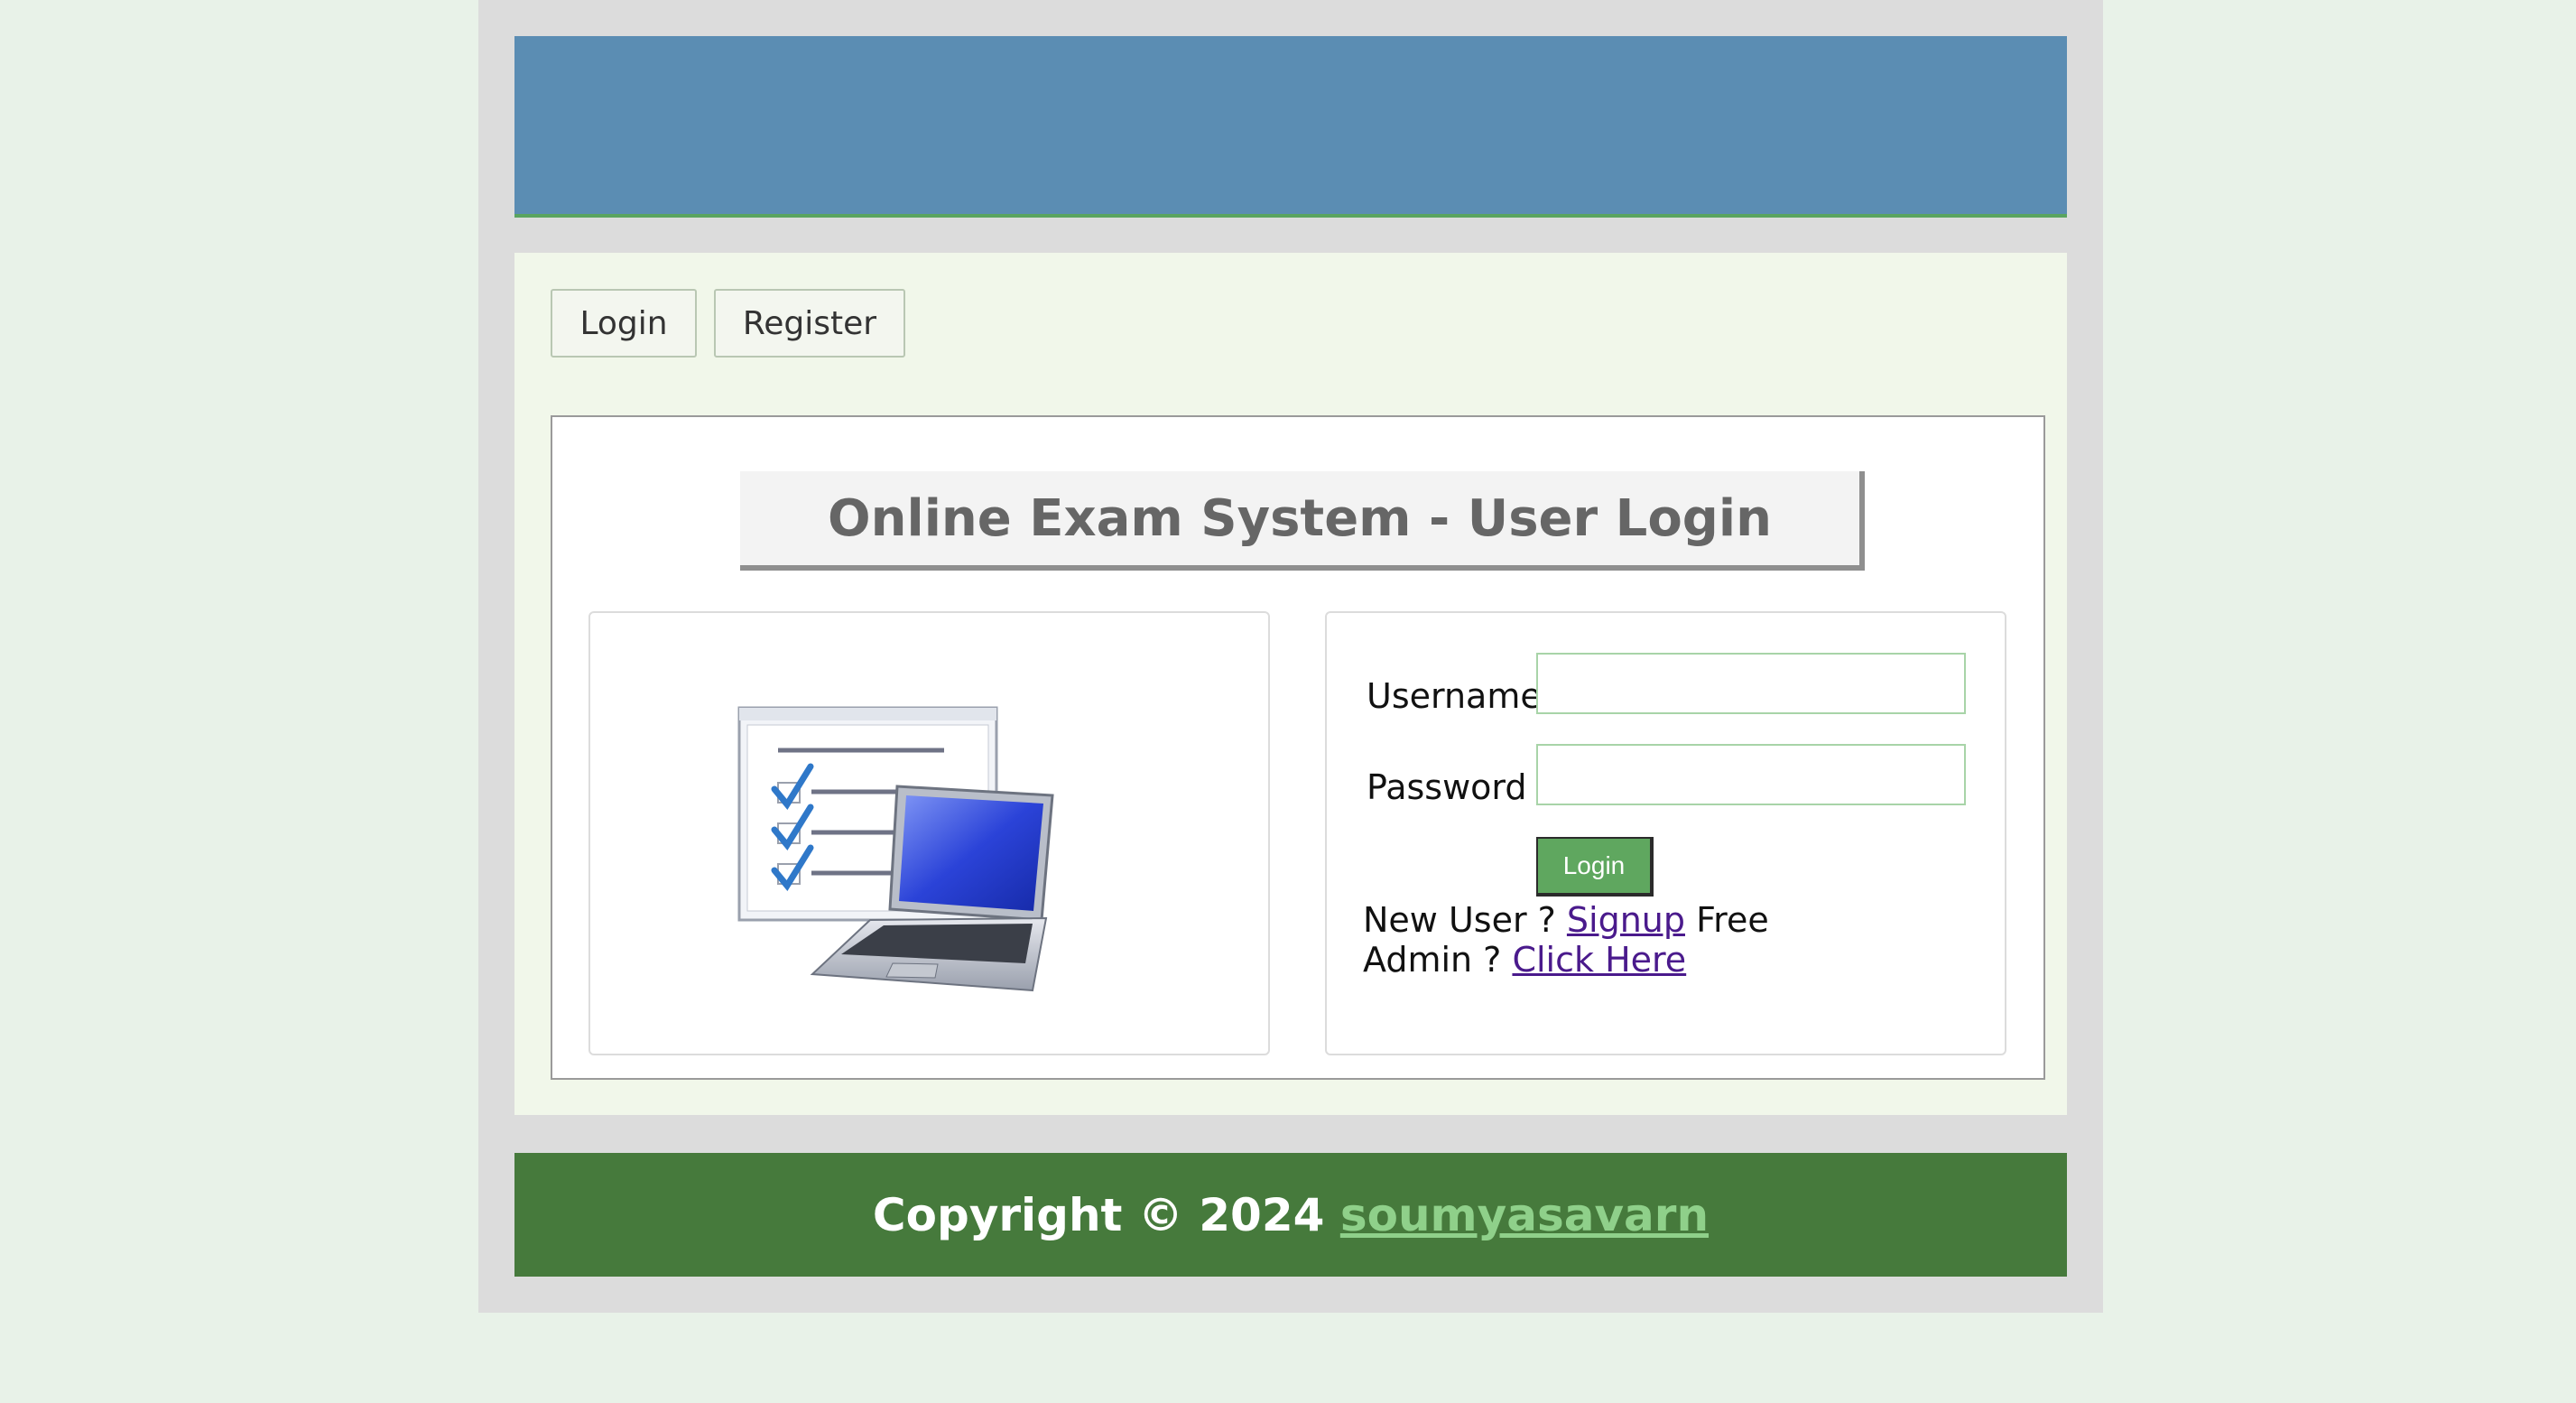  Describe the element at coordinates (1727, 920) in the screenshot. I see `new-user-suffix: Free` at that location.